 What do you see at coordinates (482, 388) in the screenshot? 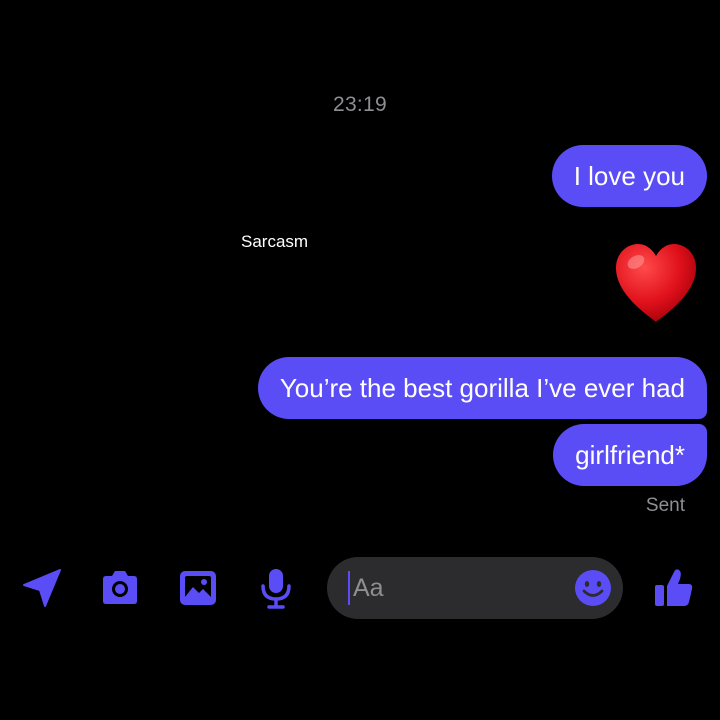
I see `message-bubble-best-gorilla: You’re the best gorilla I’ve ever had` at bounding box center [482, 388].